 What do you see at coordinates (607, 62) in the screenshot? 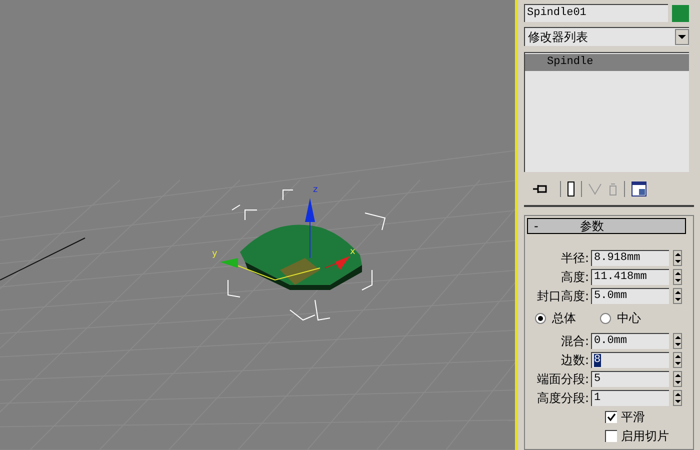
I see `modifier-stack-item: Spindle` at bounding box center [607, 62].